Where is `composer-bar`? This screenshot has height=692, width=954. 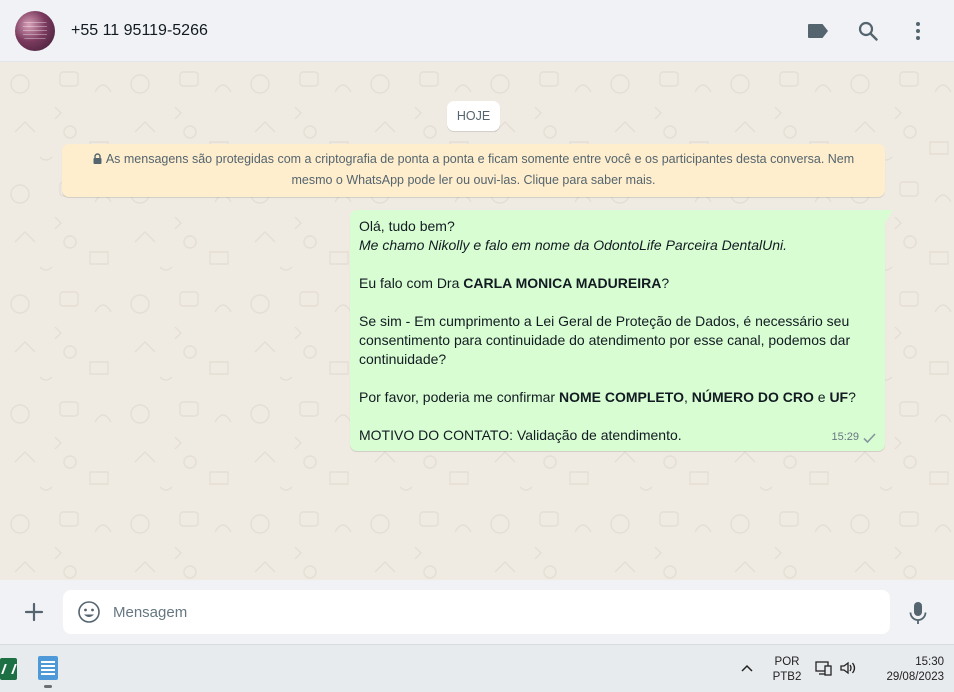 composer-bar is located at coordinates (477, 612).